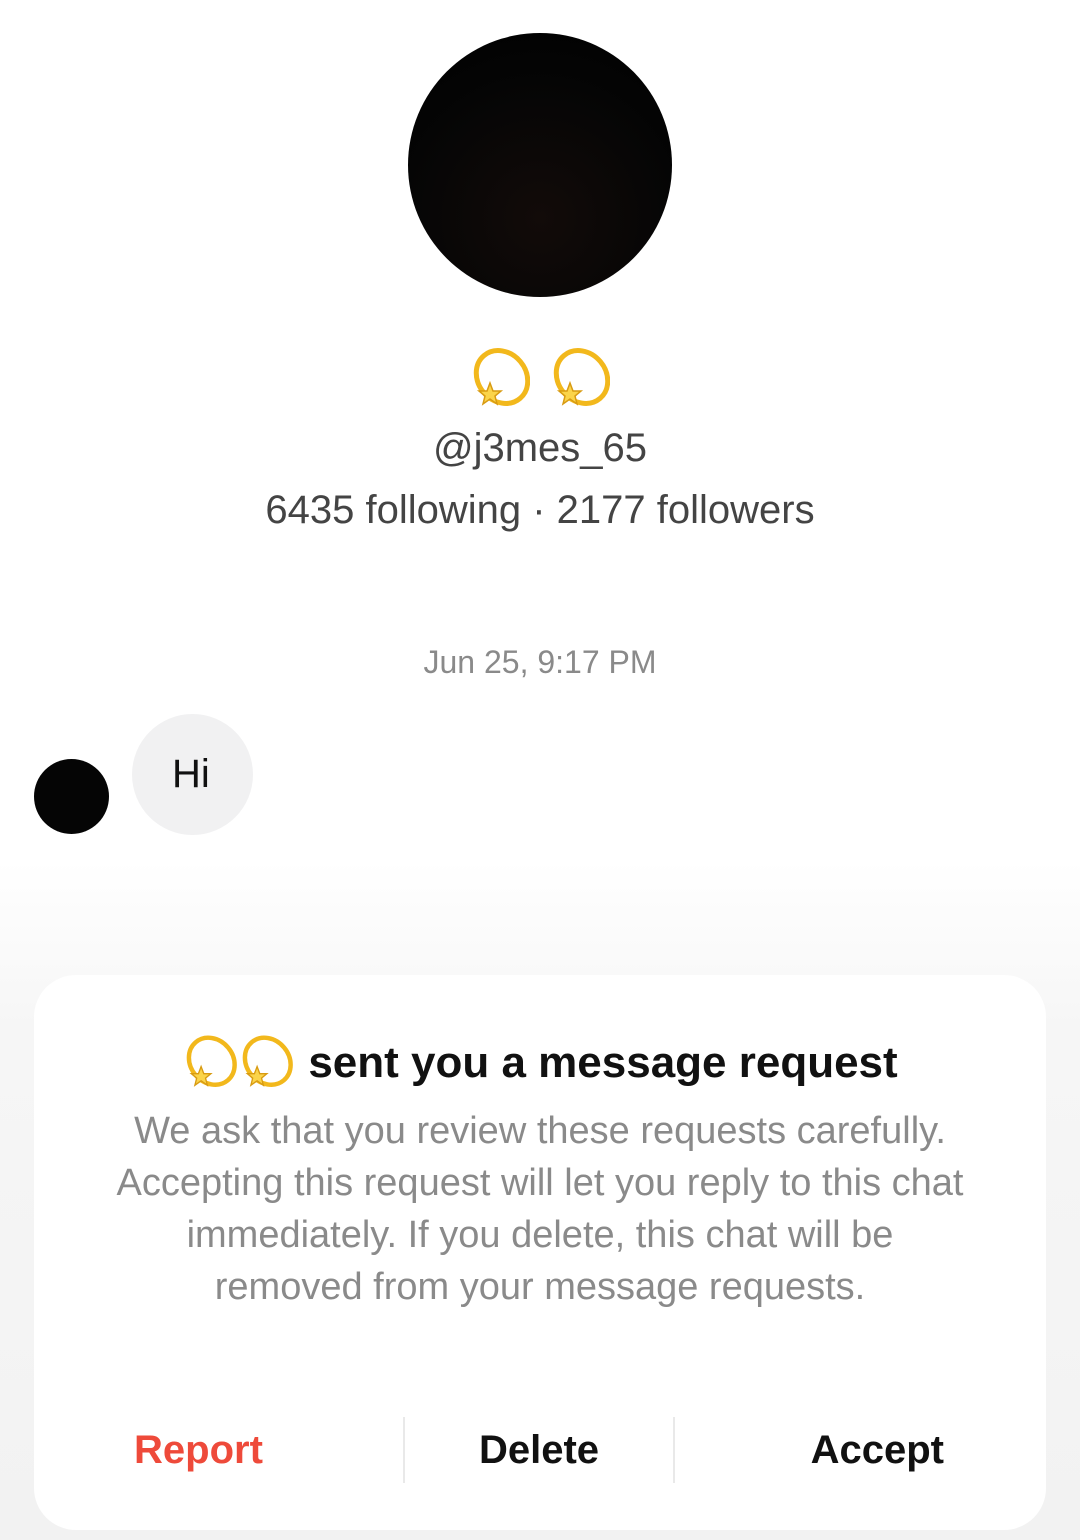 The width and height of the screenshot is (1080, 1540). I want to click on message-text: Hi, so click(191, 774).